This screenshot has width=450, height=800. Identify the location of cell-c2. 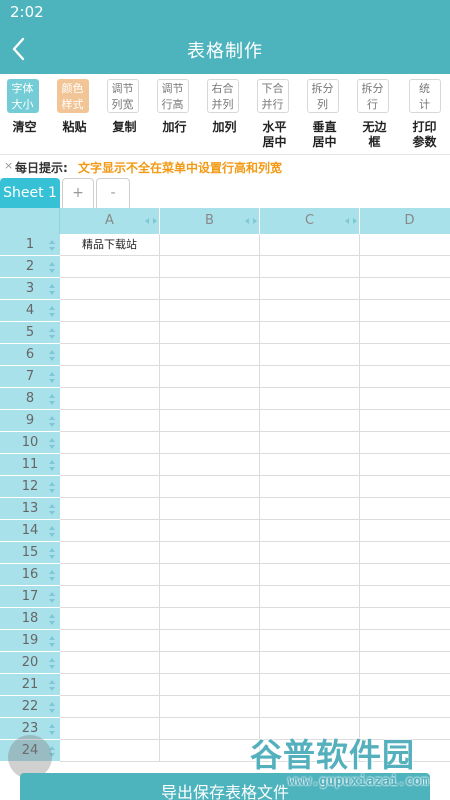
(310, 267).